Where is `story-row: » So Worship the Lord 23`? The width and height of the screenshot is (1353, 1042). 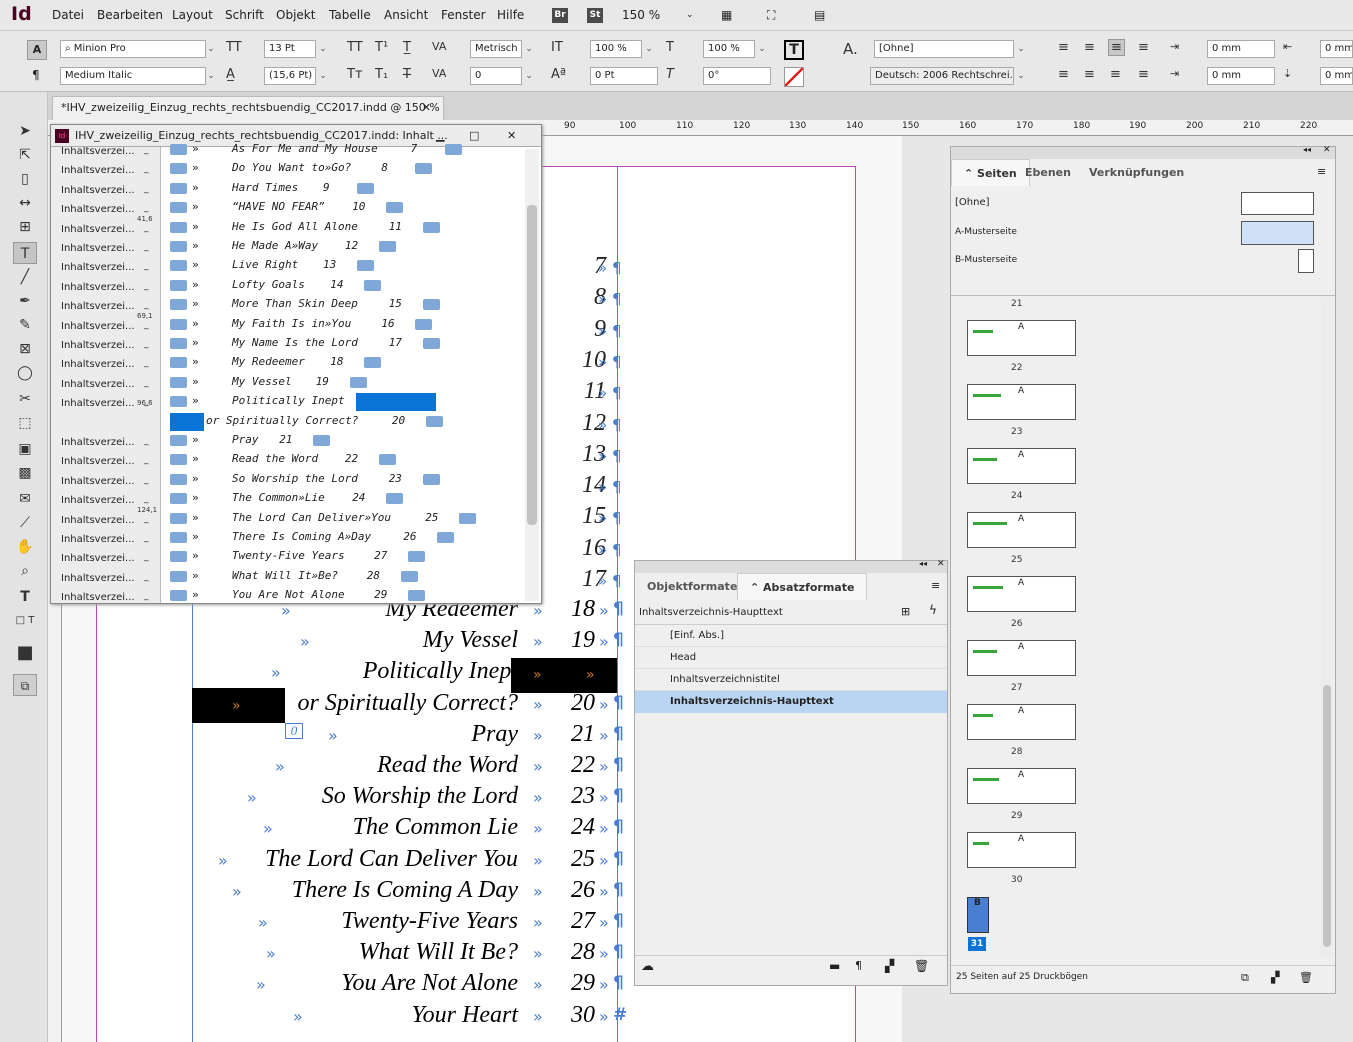 story-row: » So Worship the Lord 23 is located at coordinates (343, 480).